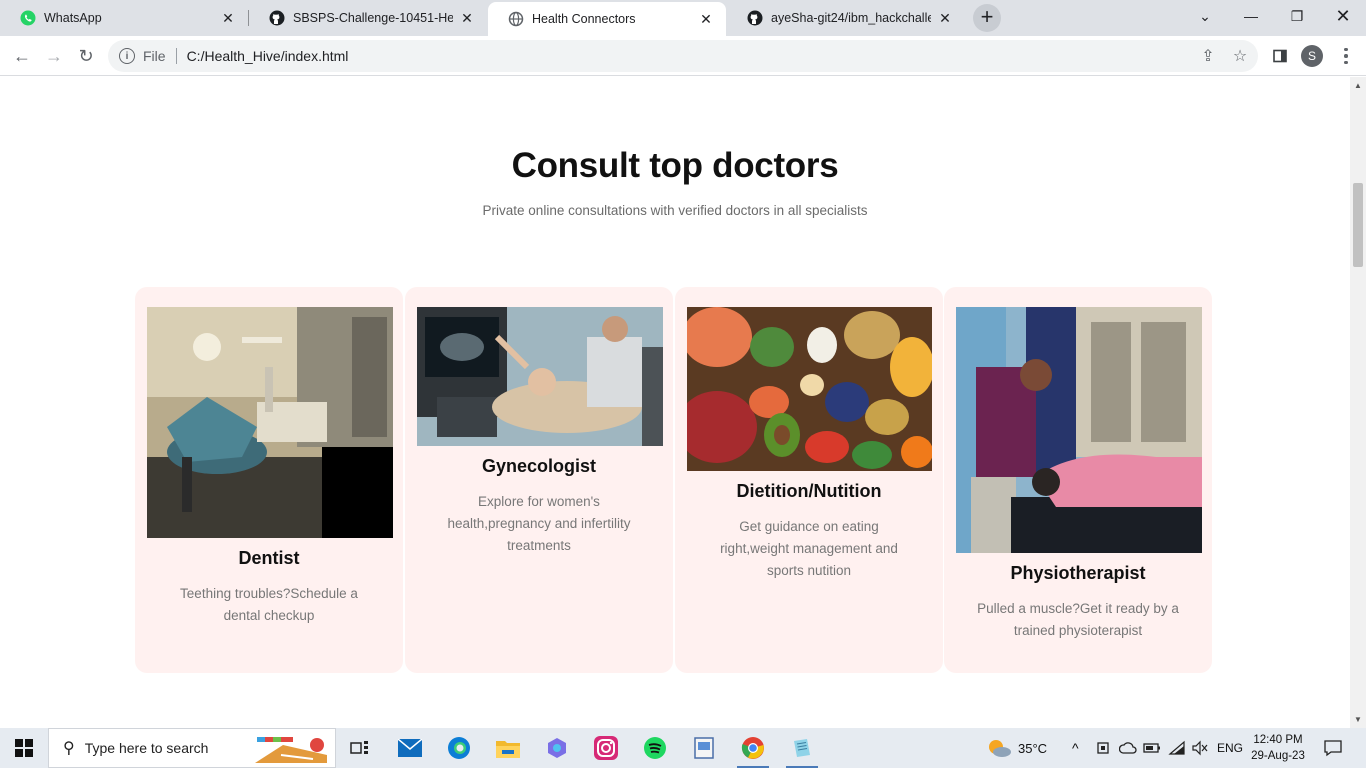 Image resolution: width=1366 pixels, height=768 pixels. Describe the element at coordinates (1358, 402) in the screenshot. I see `page-scrollbar: ▲ ▼` at that location.